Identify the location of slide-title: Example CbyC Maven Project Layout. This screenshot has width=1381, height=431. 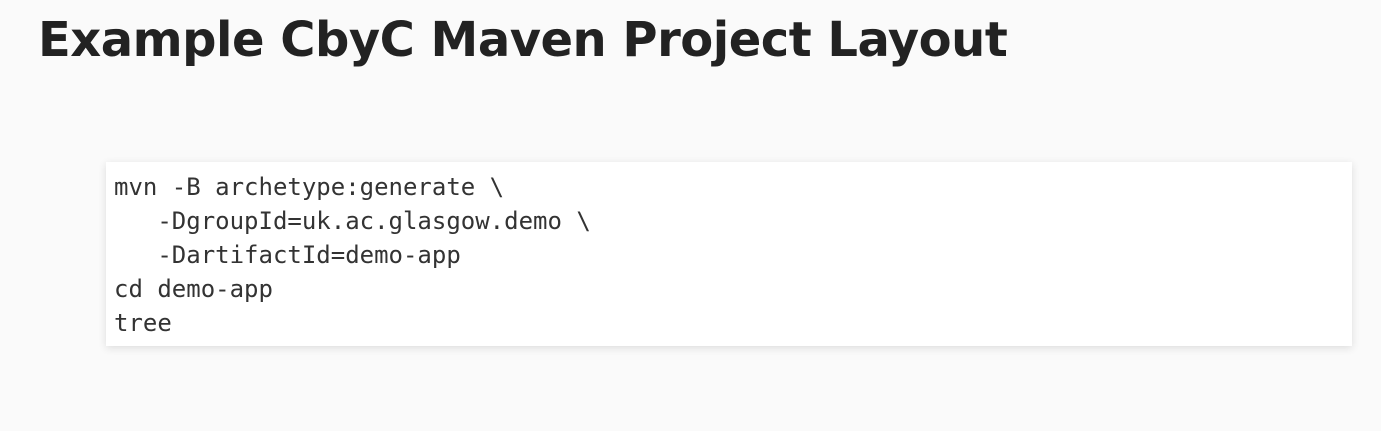
(523, 40).